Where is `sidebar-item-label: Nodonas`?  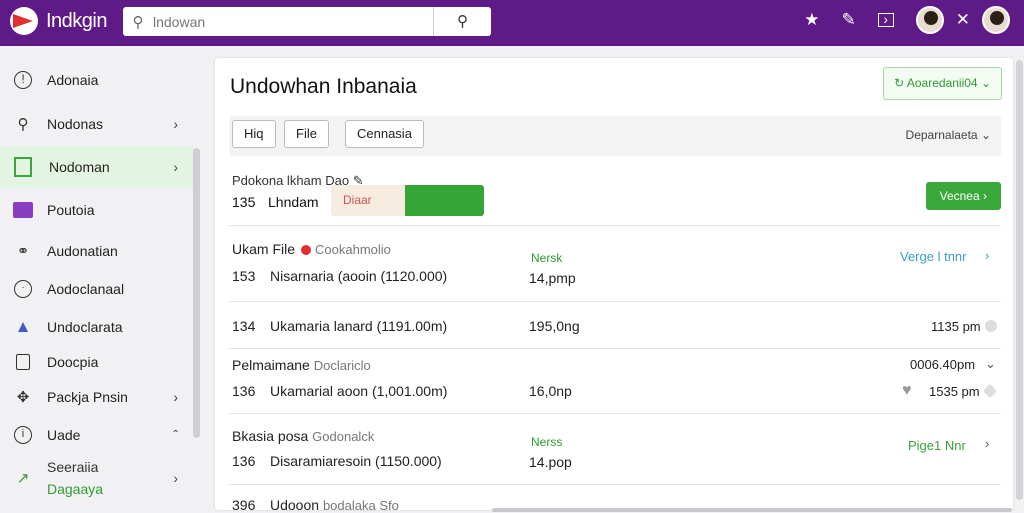
sidebar-item-label: Nodonas is located at coordinates (75, 124).